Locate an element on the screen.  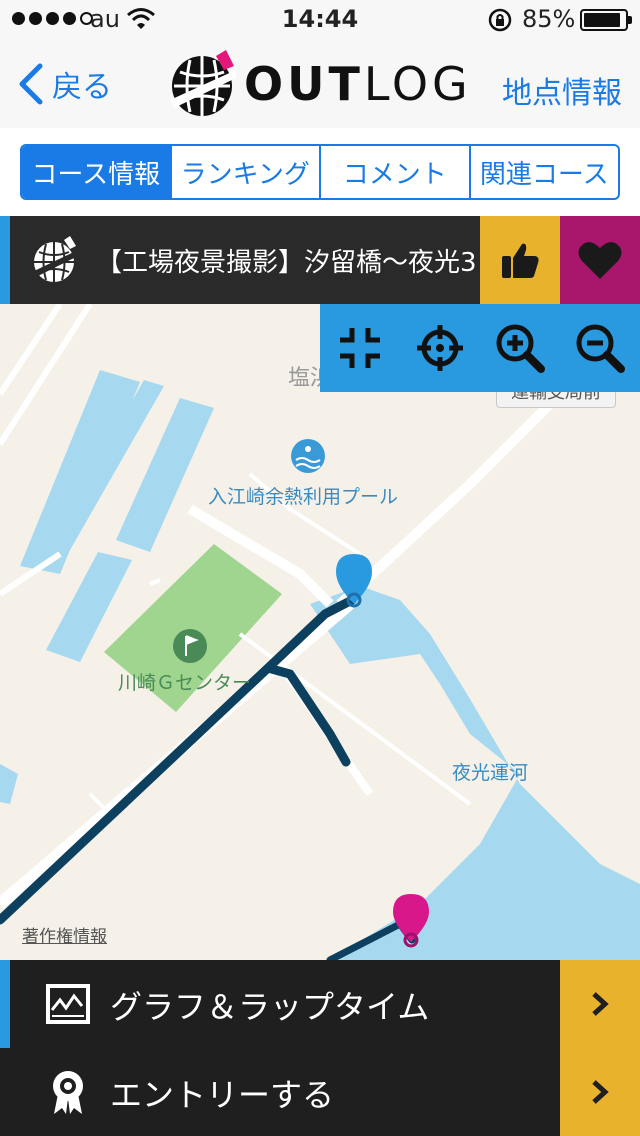
entry-row: エントリーする is located at coordinates (320, 1092).